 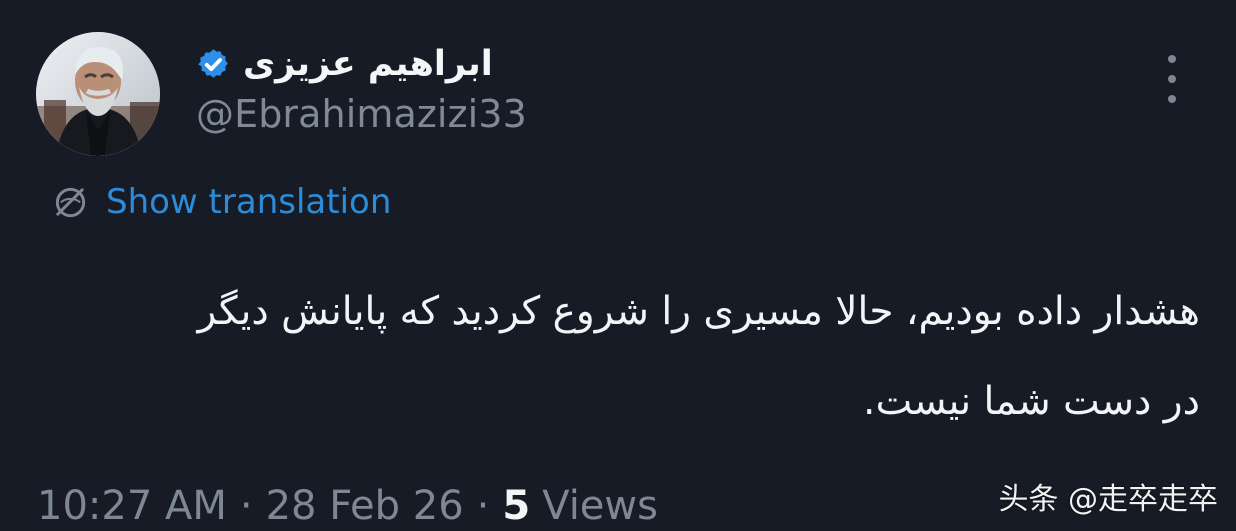 What do you see at coordinates (361, 114) in the screenshot?
I see `author-handle: @Ebrahimazizi33` at bounding box center [361, 114].